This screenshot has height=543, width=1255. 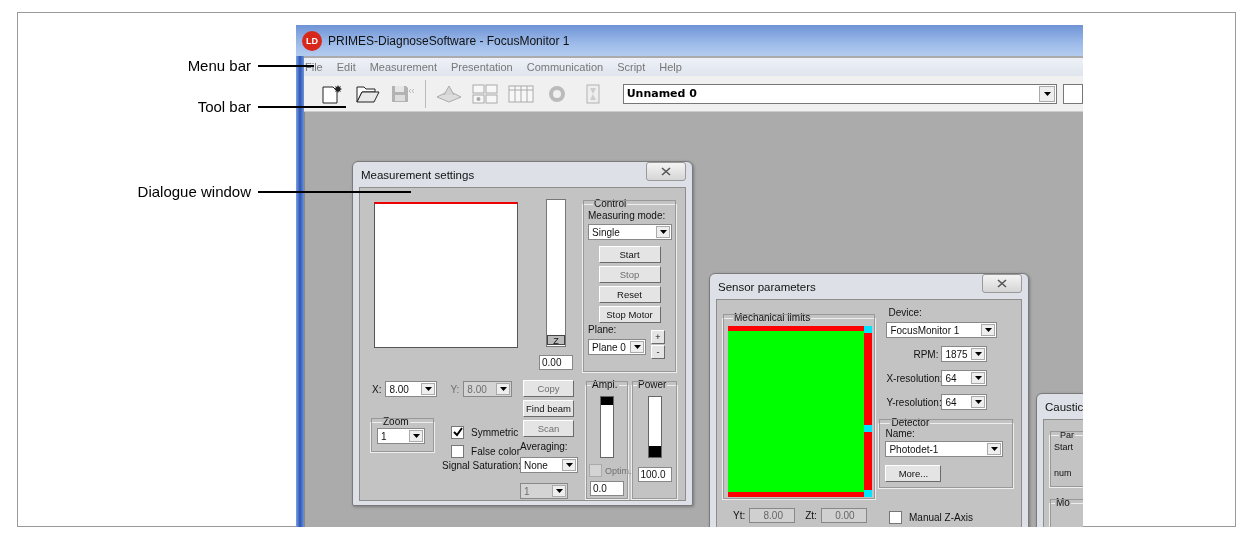 I want to click on callout-label: Tool bar, so click(x=224, y=106).